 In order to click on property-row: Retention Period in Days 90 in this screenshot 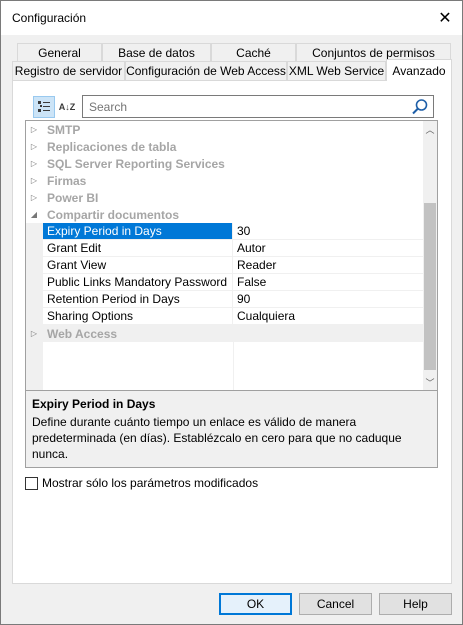, I will do `click(224, 299)`.